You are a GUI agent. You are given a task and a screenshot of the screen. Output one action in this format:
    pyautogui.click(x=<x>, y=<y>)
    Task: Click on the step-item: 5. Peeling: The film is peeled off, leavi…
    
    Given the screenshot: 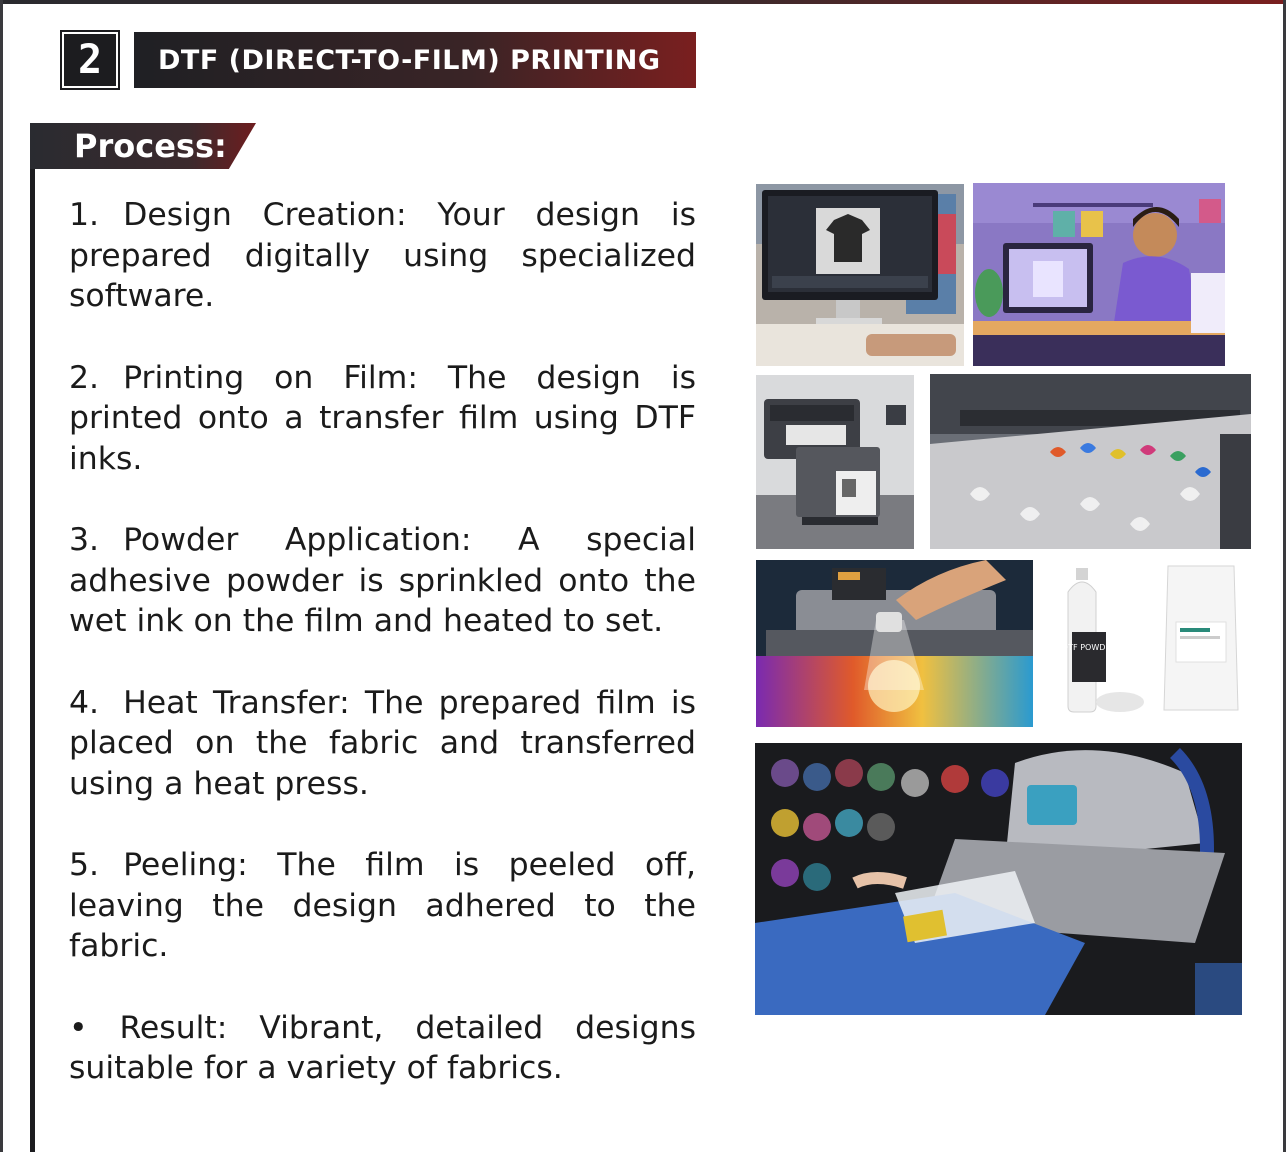 What is the action you would take?
    pyautogui.click(x=382, y=906)
    